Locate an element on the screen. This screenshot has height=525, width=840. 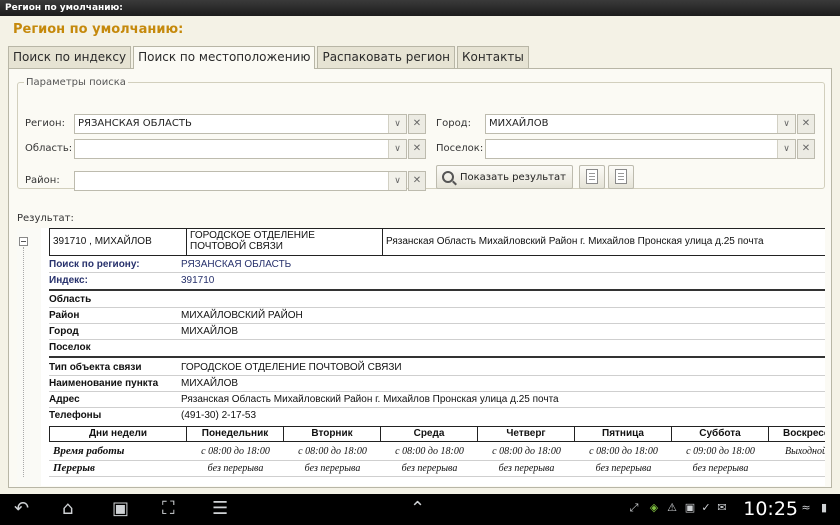
collapse-icon is located at coordinates (23, 241).